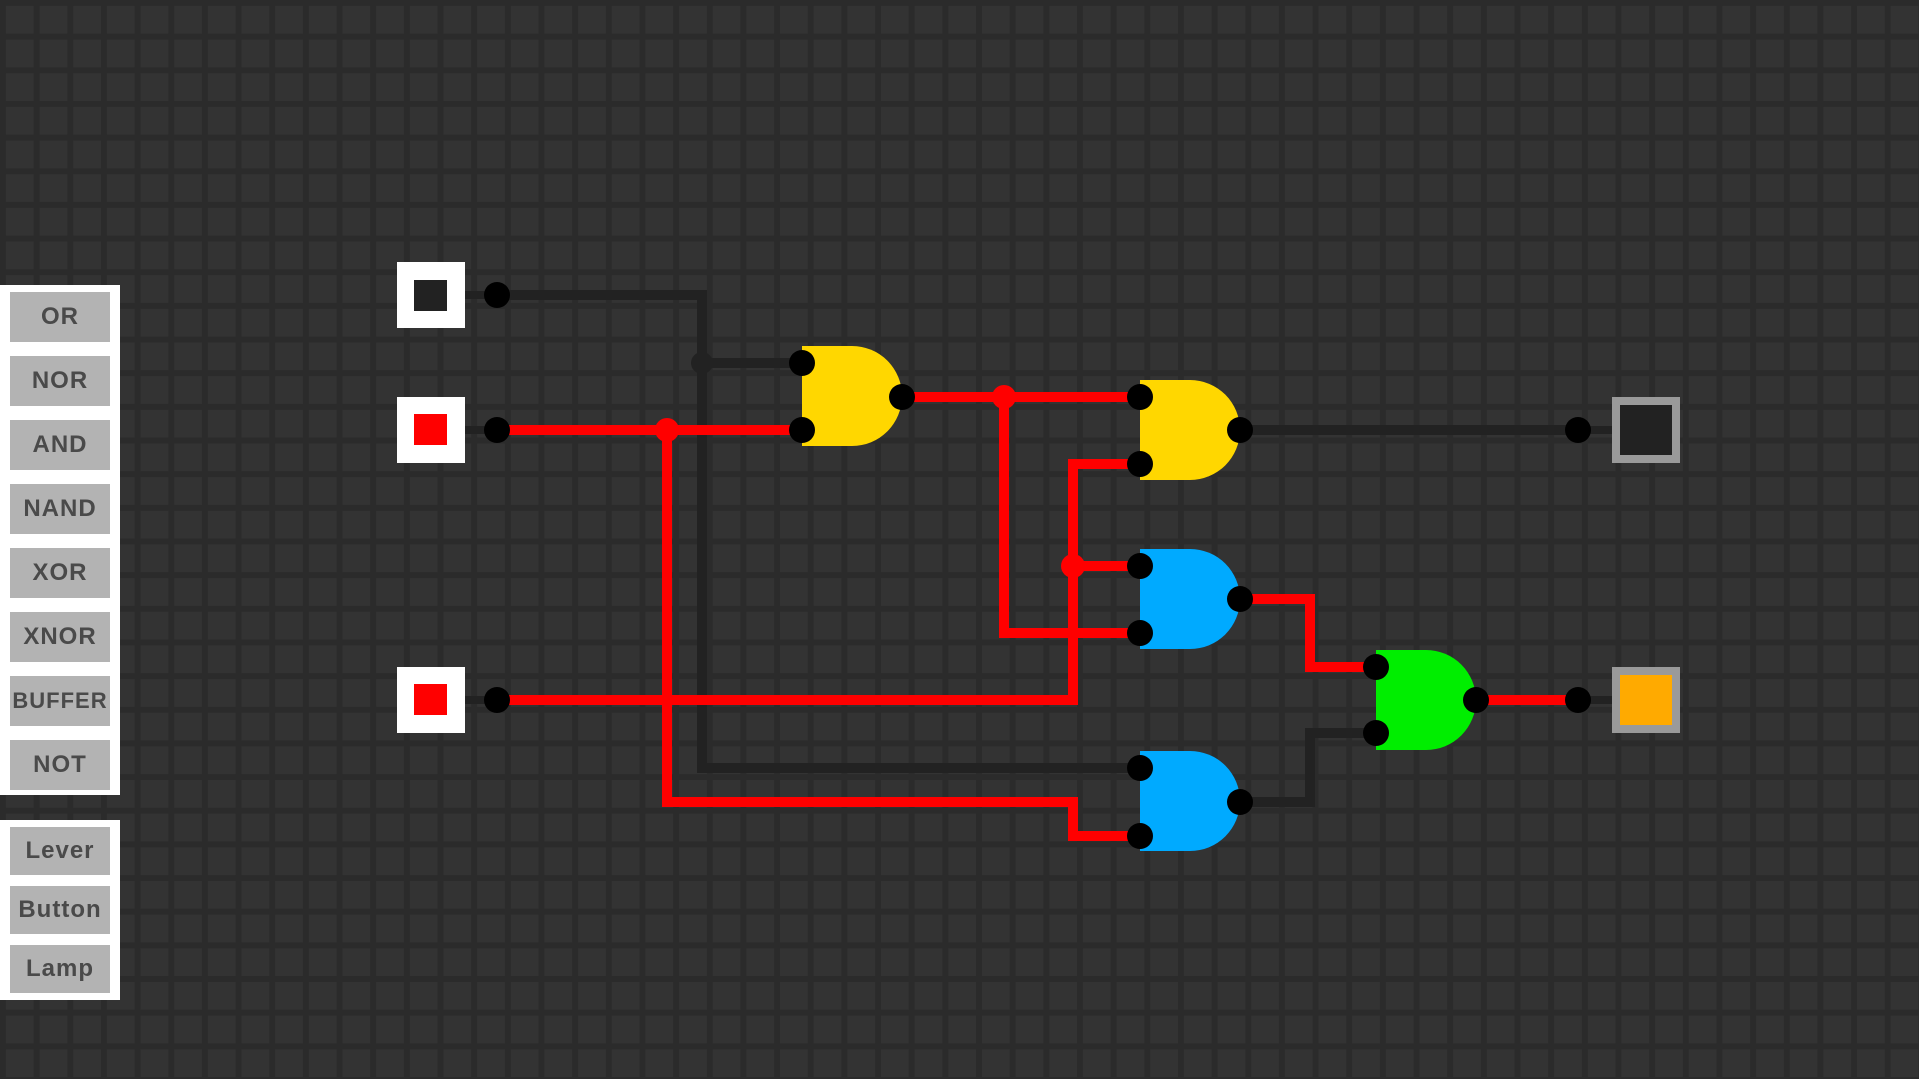  I want to click on nand-gate-1-output-pin, so click(1240, 599).